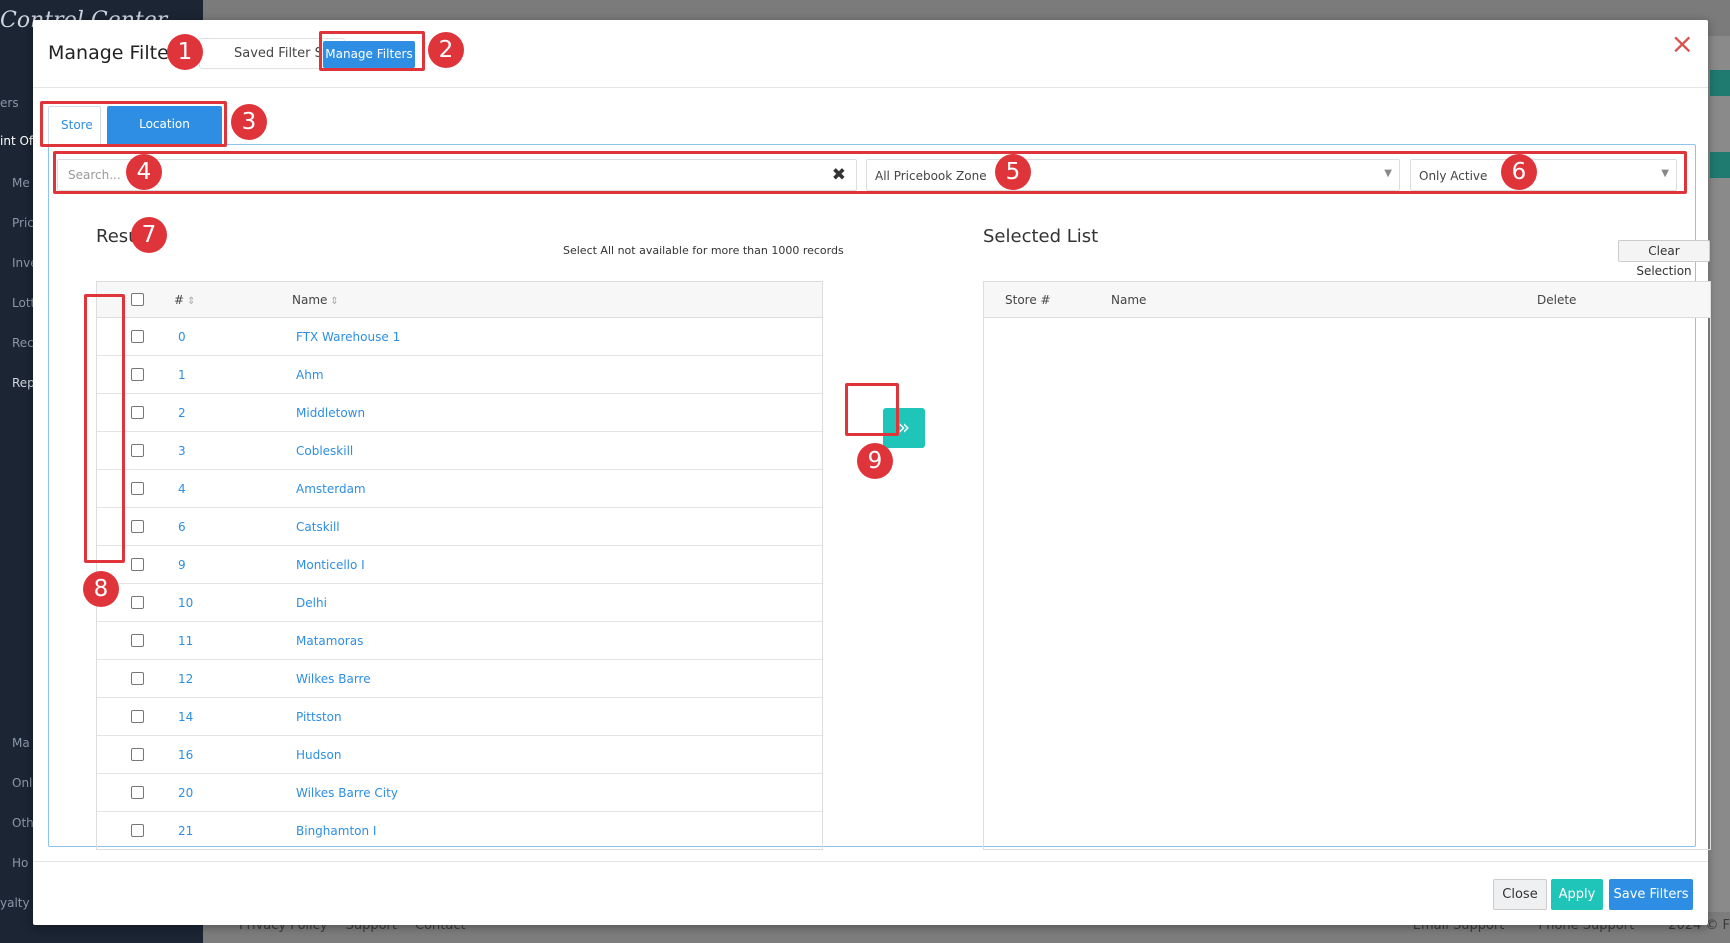 The height and width of the screenshot is (943, 1730). Describe the element at coordinates (318, 755) in the screenshot. I see `store-name-link: Hudson` at that location.